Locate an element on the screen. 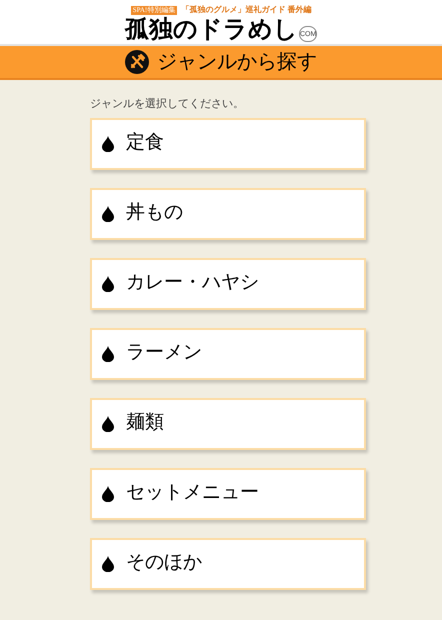 This screenshot has width=442, height=620. site-logo: 孤独のドラめし is located at coordinates (211, 30).